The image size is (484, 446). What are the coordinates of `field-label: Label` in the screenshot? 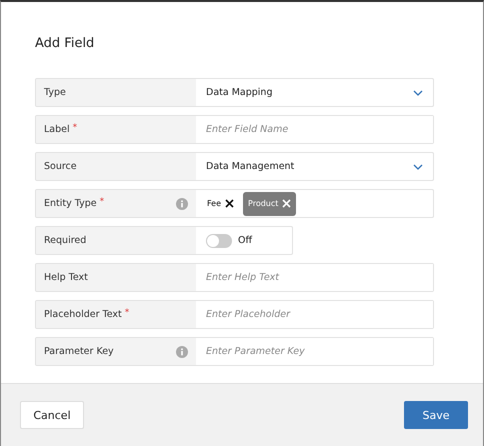 It's located at (57, 129).